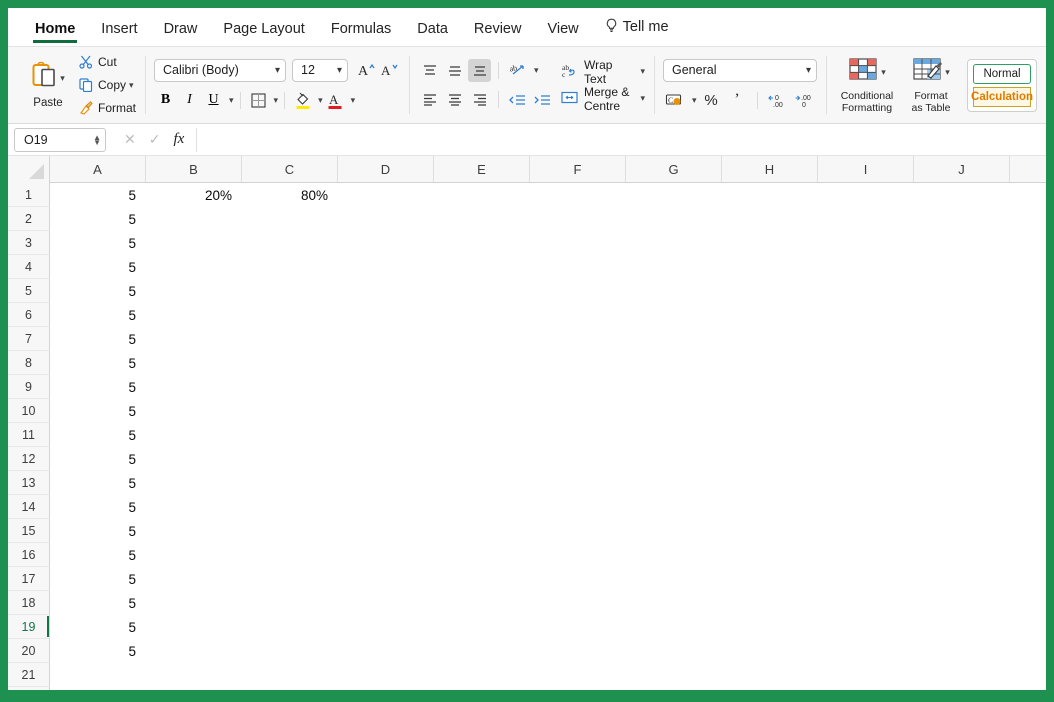 The height and width of the screenshot is (702, 1054). I want to click on cell-A19: 5, so click(98, 627).